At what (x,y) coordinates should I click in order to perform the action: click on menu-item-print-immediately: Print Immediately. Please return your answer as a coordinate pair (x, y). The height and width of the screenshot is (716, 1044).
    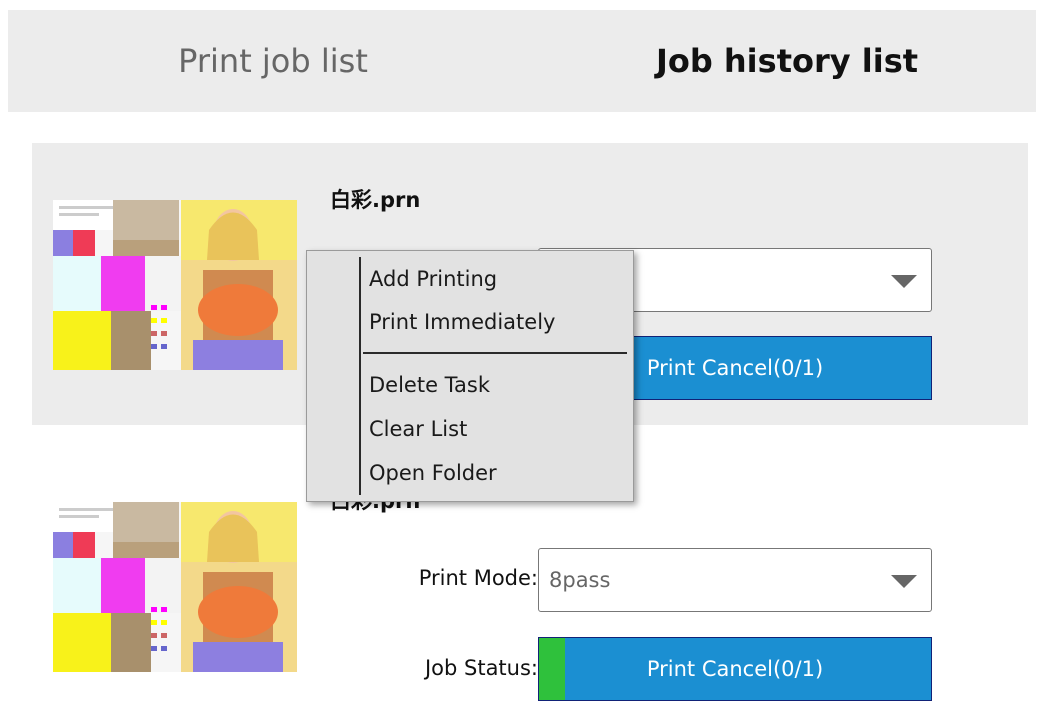
    Looking at the image, I should click on (462, 322).